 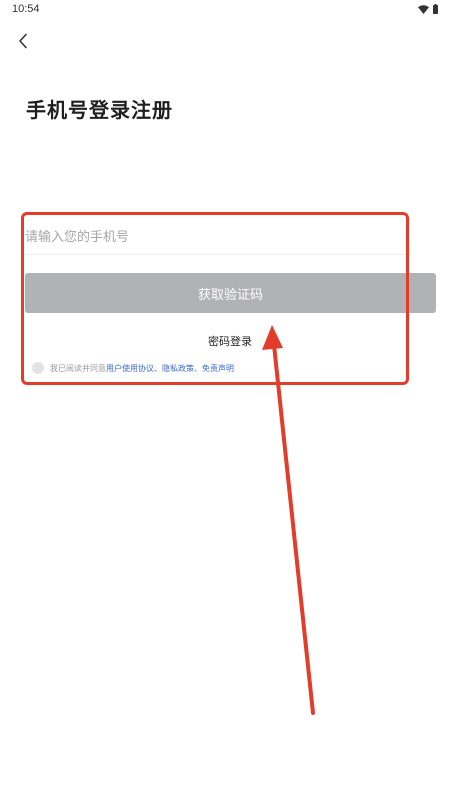 What do you see at coordinates (423, 9) in the screenshot?
I see `wifi-icon` at bounding box center [423, 9].